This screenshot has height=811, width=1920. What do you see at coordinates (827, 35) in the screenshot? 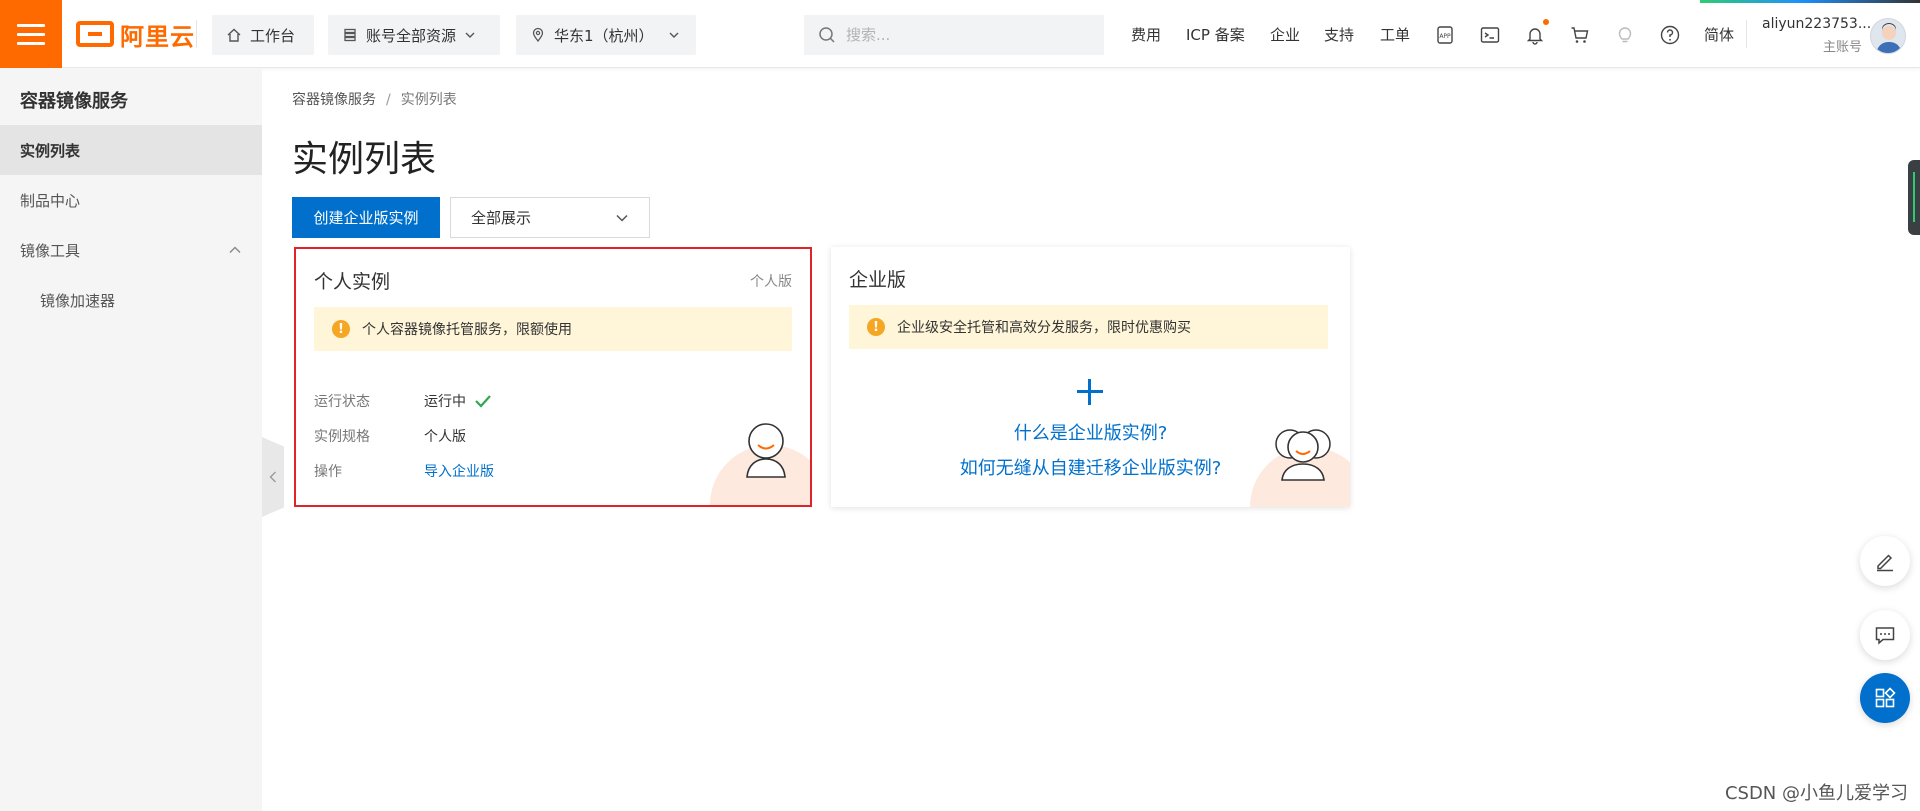
I see `search-icon` at bounding box center [827, 35].